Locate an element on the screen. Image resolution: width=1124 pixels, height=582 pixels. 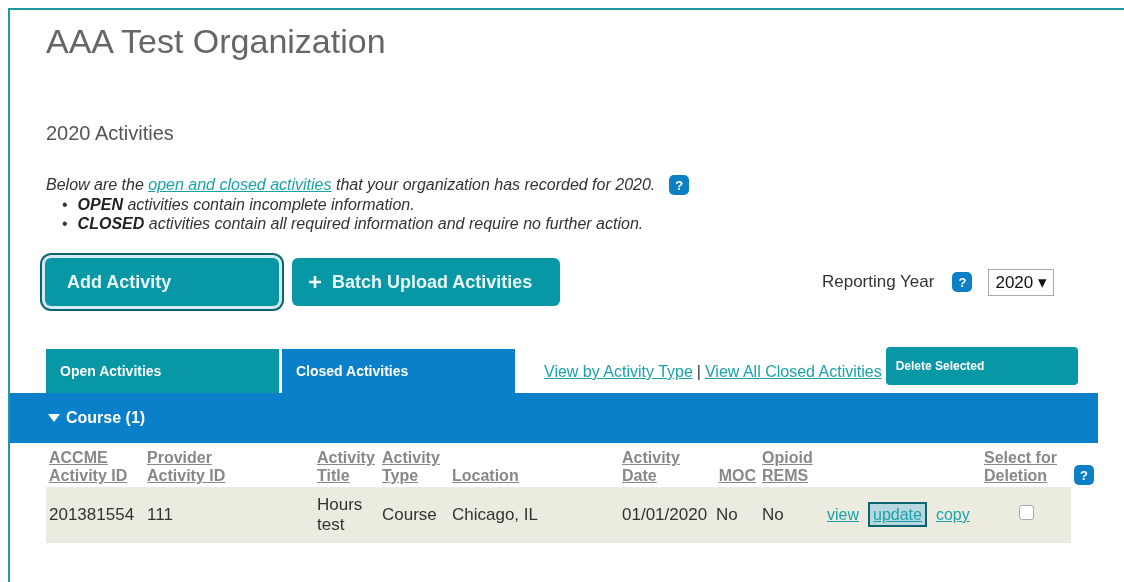
column-header: Activity Title is located at coordinates (346, 467).